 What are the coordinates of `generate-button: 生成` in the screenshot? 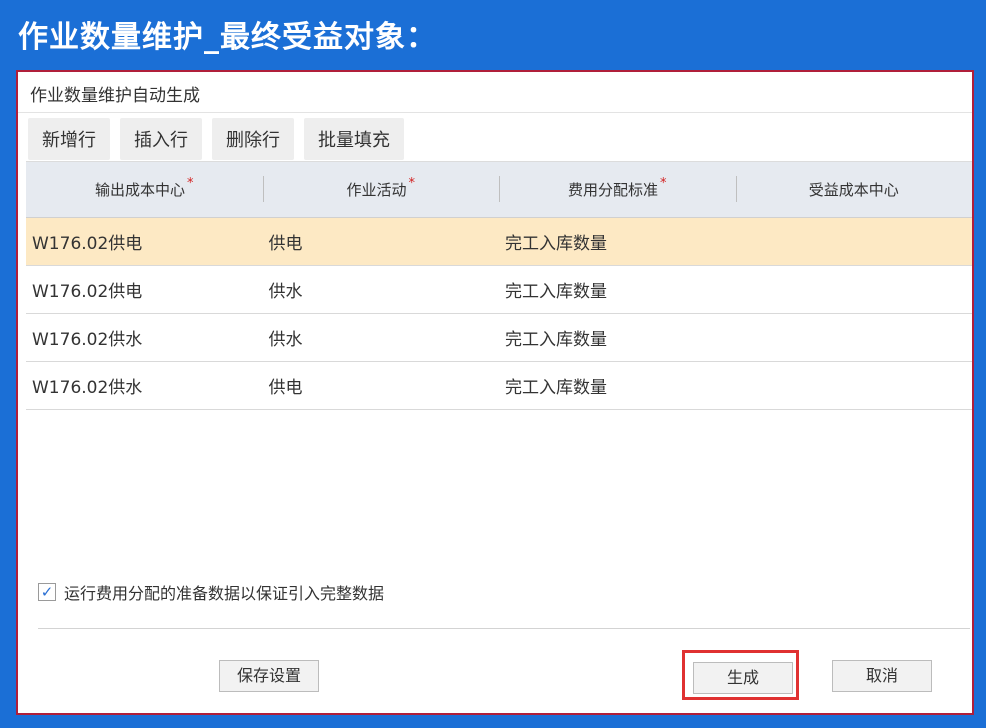 It's located at (743, 678).